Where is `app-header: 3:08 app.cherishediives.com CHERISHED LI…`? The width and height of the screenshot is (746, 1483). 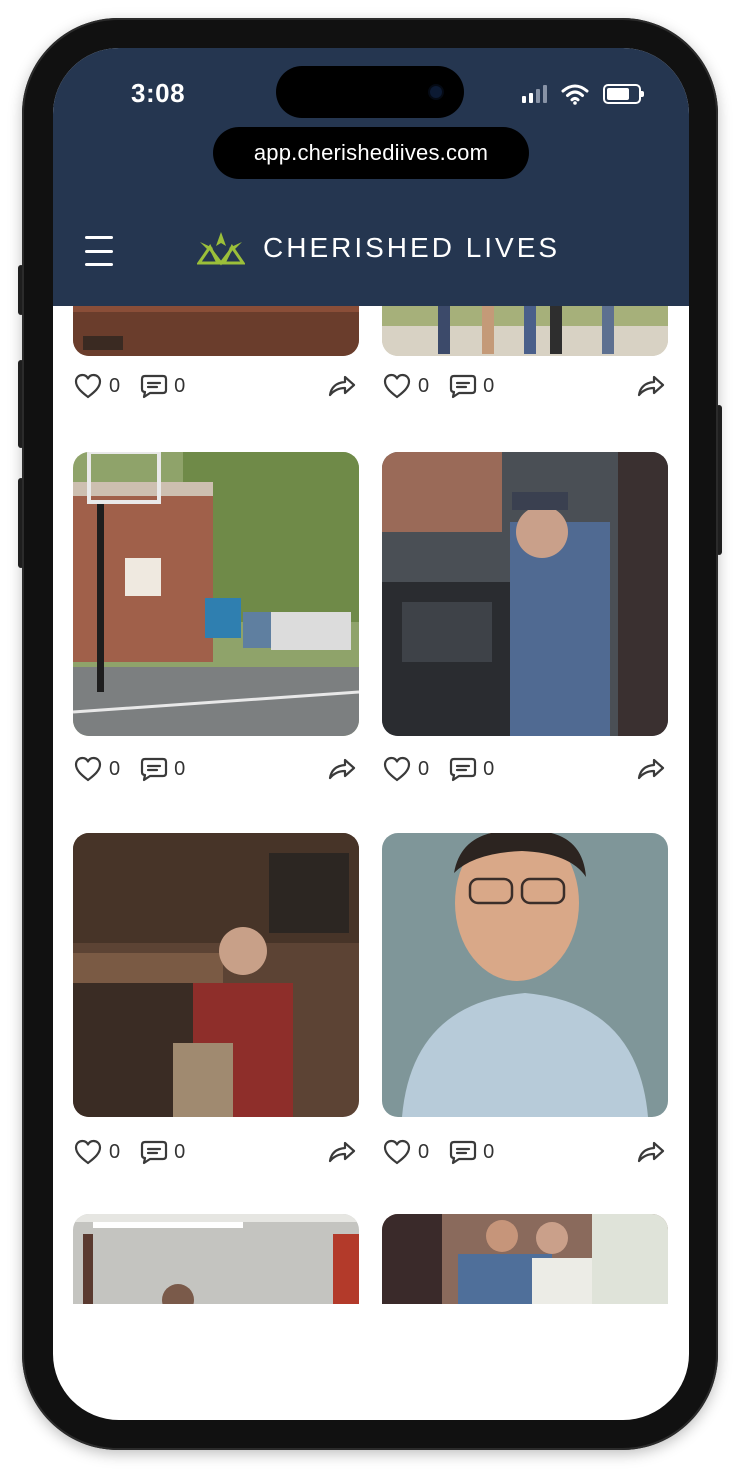
app-header: 3:08 app.cherishediives.com CHERISHED LI… is located at coordinates (371, 177).